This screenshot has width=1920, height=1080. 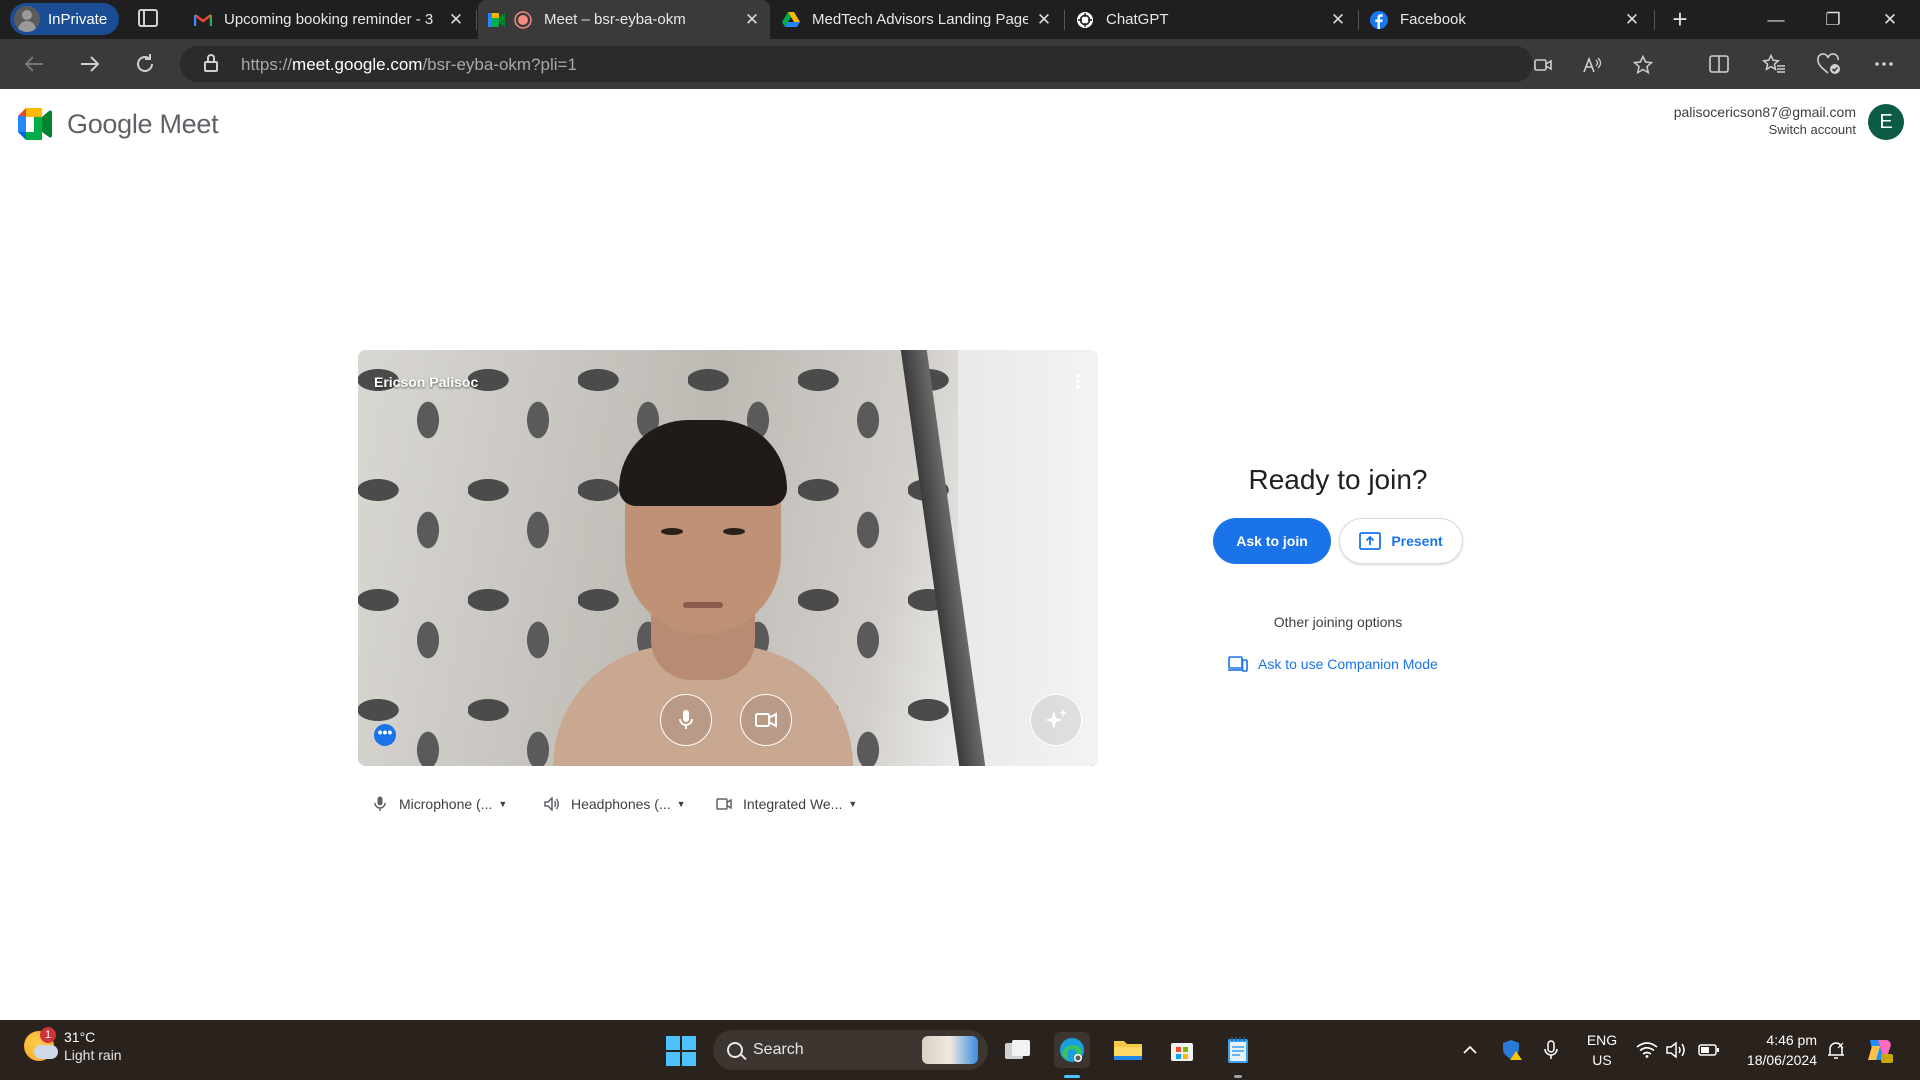 I want to click on videocam-icon, so click(x=766, y=720).